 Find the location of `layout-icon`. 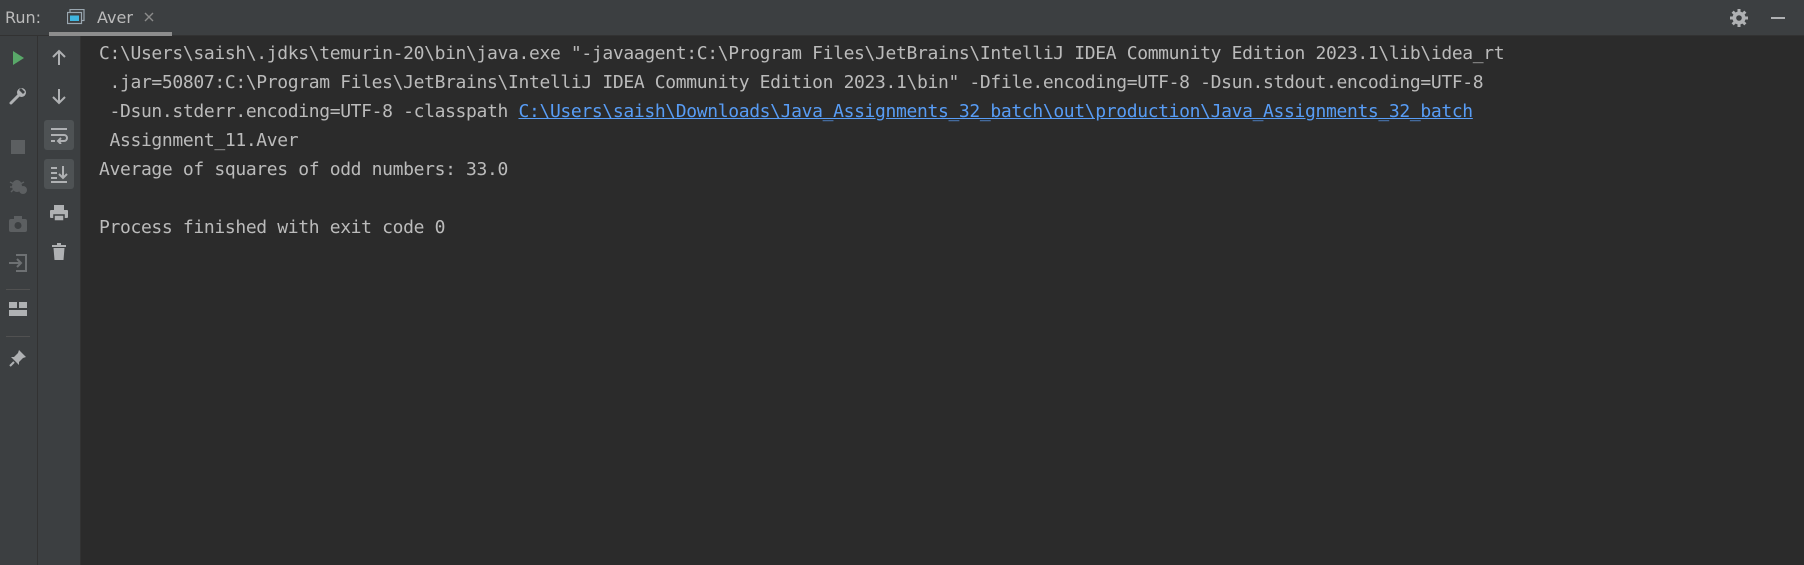

layout-icon is located at coordinates (18, 309).